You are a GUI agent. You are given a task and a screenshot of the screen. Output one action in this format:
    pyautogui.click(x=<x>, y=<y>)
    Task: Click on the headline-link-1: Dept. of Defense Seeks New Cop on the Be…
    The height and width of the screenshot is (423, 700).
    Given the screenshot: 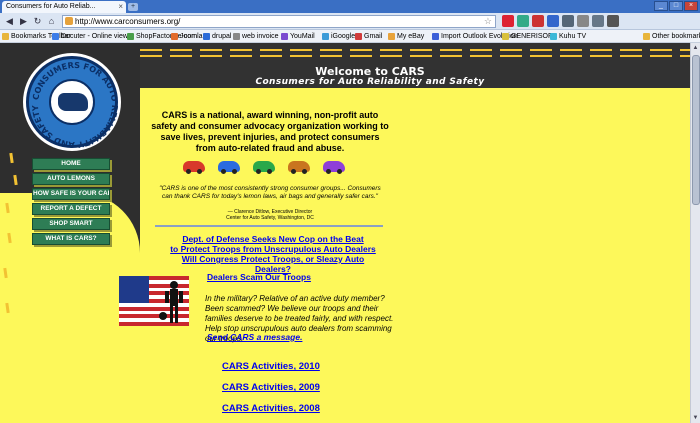 What is the action you would take?
    pyautogui.click(x=273, y=239)
    